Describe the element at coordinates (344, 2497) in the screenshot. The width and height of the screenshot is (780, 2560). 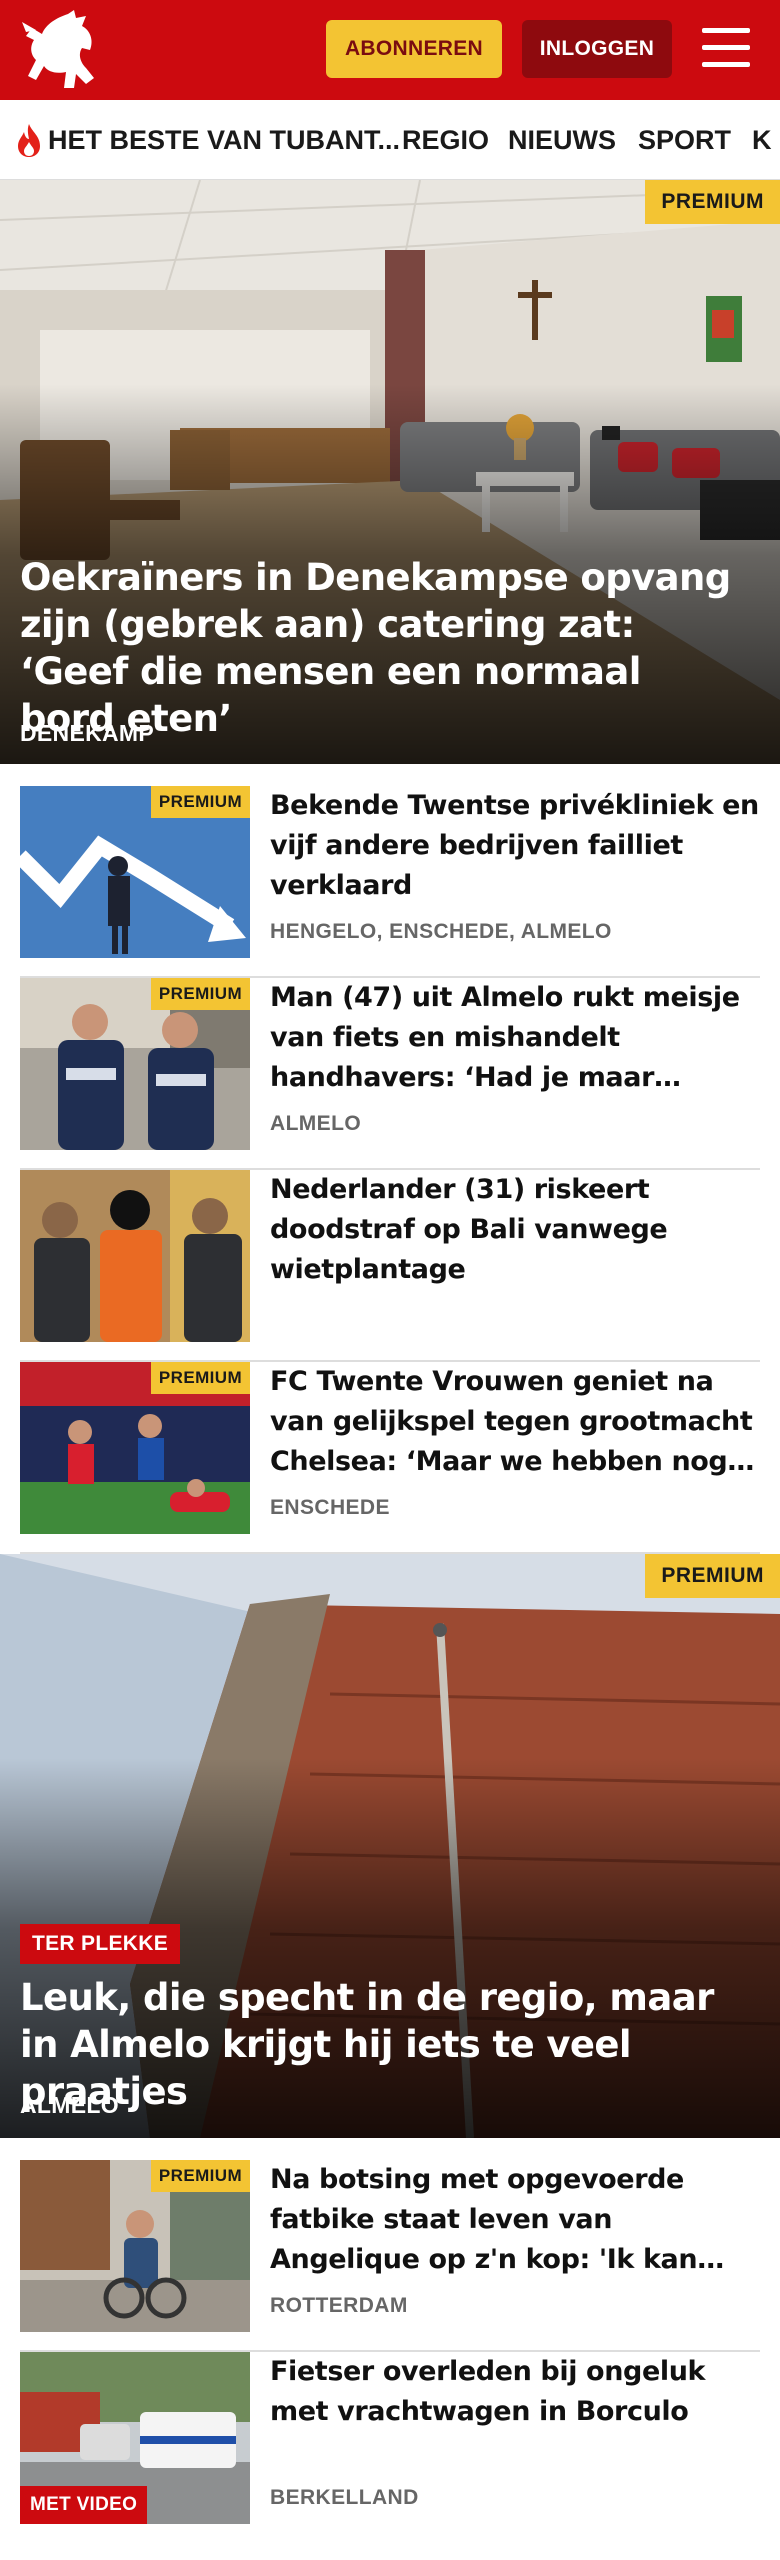
I see `article-location: BERKELLAND` at that location.